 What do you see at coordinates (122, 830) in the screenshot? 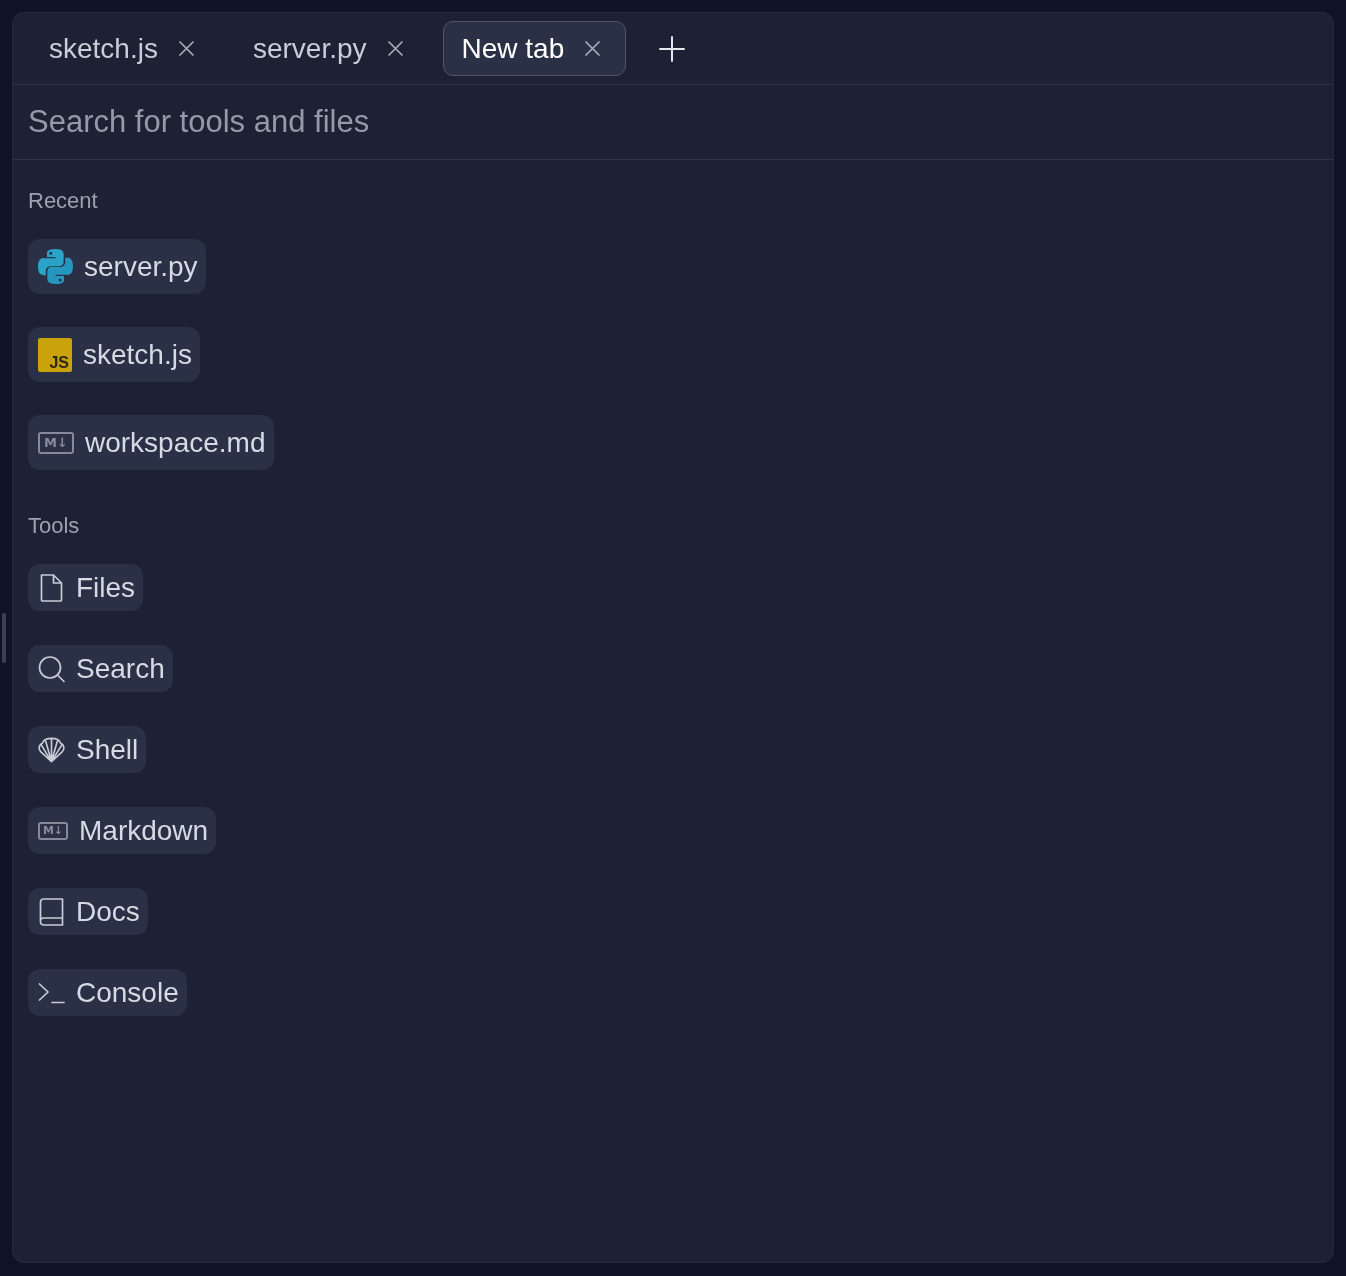
I see `tool-item: M↓ Markdown` at bounding box center [122, 830].